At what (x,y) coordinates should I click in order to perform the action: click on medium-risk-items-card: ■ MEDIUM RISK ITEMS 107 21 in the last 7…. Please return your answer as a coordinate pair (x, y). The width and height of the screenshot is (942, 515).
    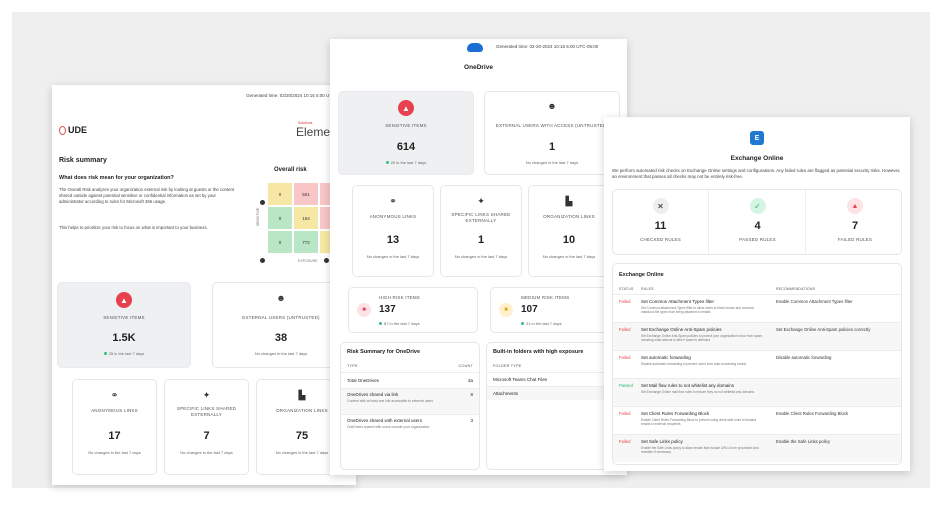
    Looking at the image, I should click on (555, 310).